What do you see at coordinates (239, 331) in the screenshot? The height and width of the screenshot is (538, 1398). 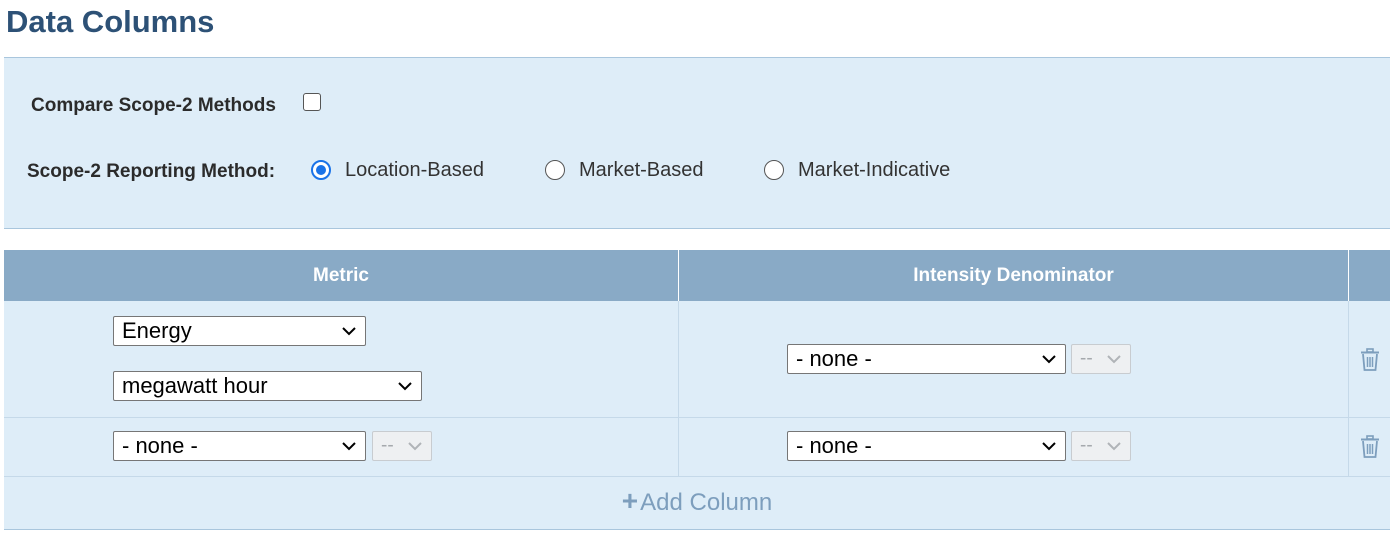 I see `metric-select: Energy` at bounding box center [239, 331].